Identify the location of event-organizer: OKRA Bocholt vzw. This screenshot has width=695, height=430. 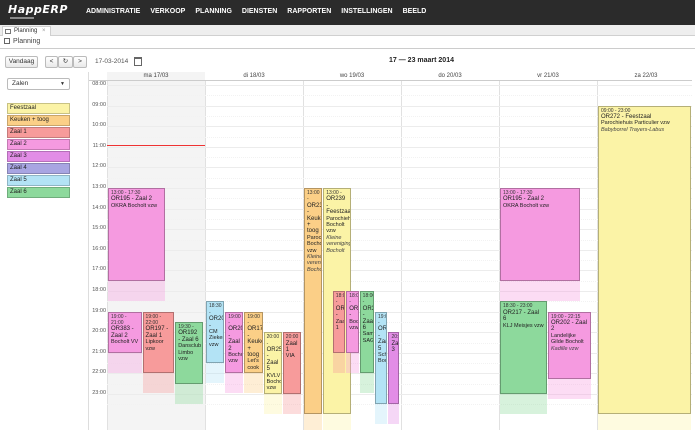
(526, 205).